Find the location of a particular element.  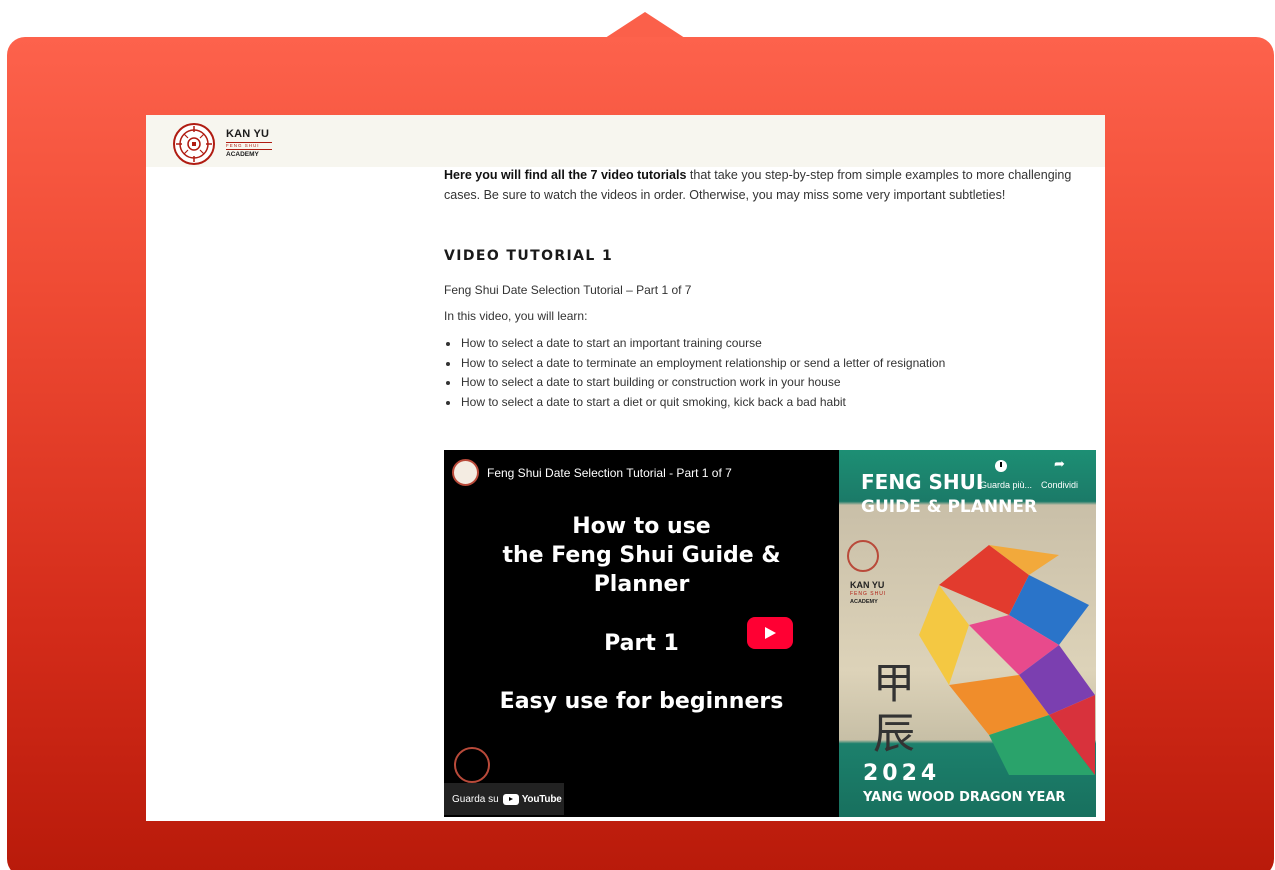

logo-title: KAN YU is located at coordinates (248, 134).